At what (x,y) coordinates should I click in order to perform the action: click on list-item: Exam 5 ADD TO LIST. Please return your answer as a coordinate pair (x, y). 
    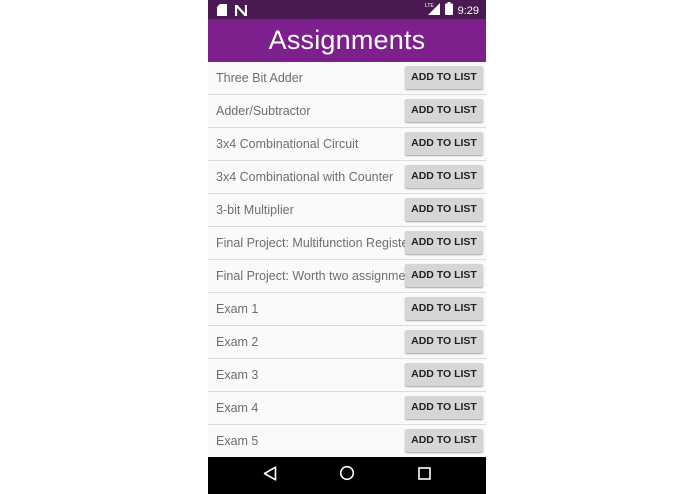
    Looking at the image, I should click on (347, 441).